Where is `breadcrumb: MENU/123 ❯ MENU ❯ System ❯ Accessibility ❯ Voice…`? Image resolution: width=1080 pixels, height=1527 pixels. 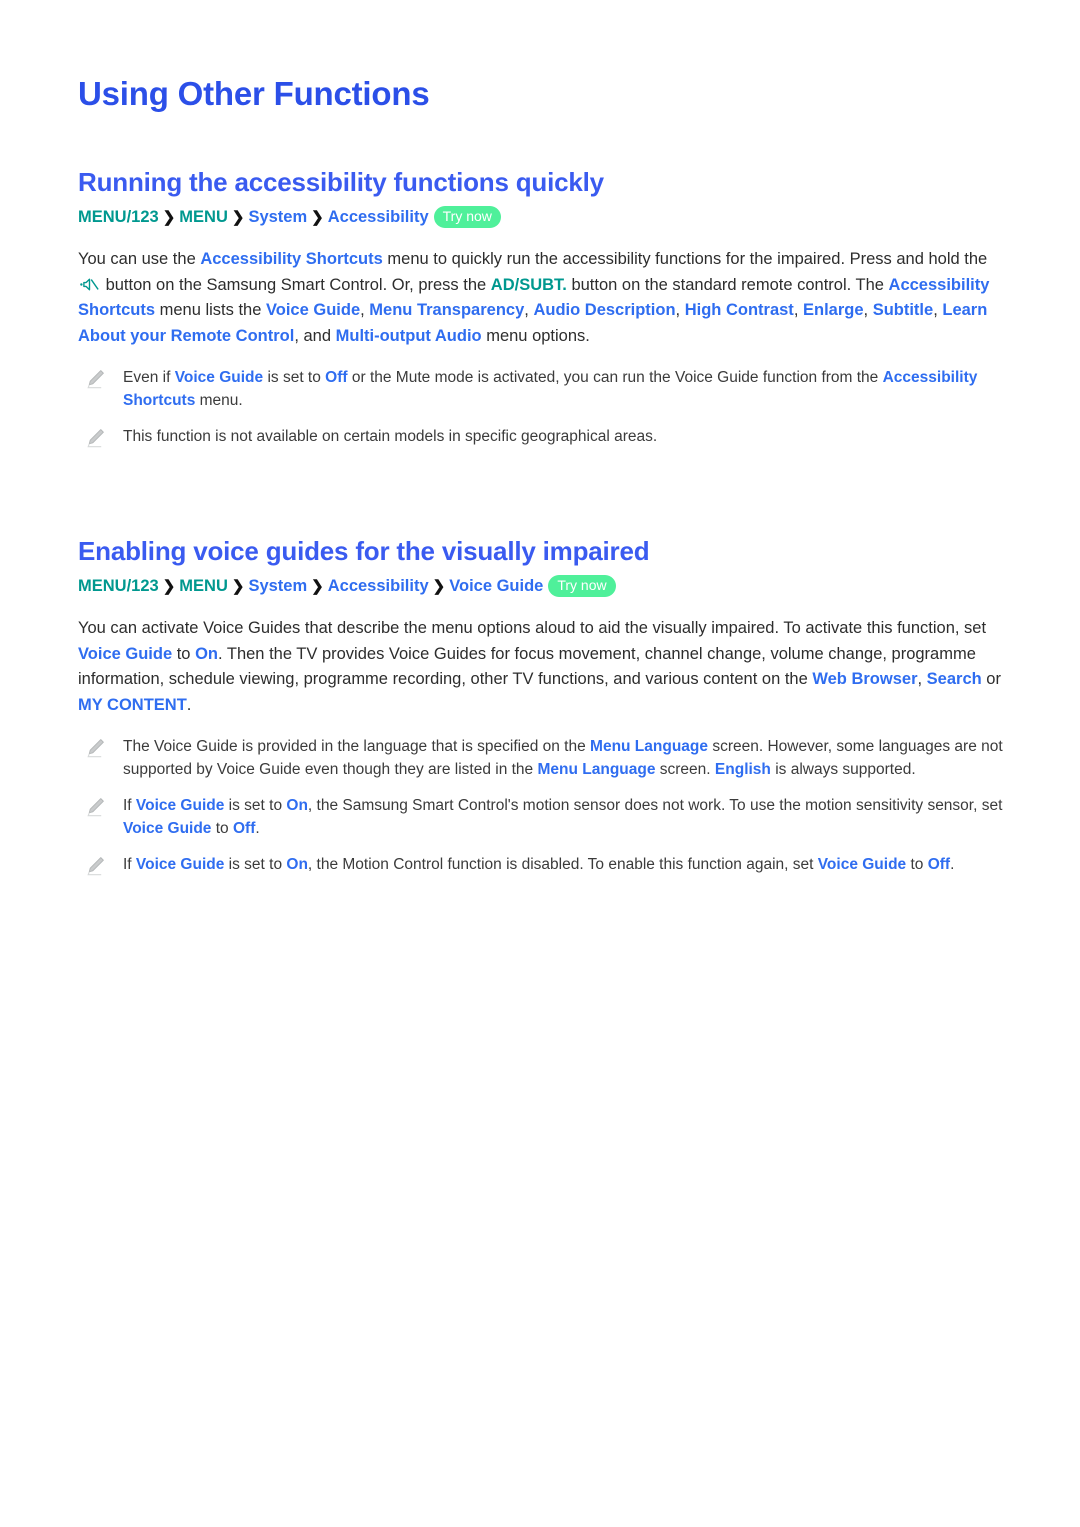 breadcrumb: MENU/123 ❯ MENU ❯ System ❯ Accessibility ❯ Voice… is located at coordinates (548, 586).